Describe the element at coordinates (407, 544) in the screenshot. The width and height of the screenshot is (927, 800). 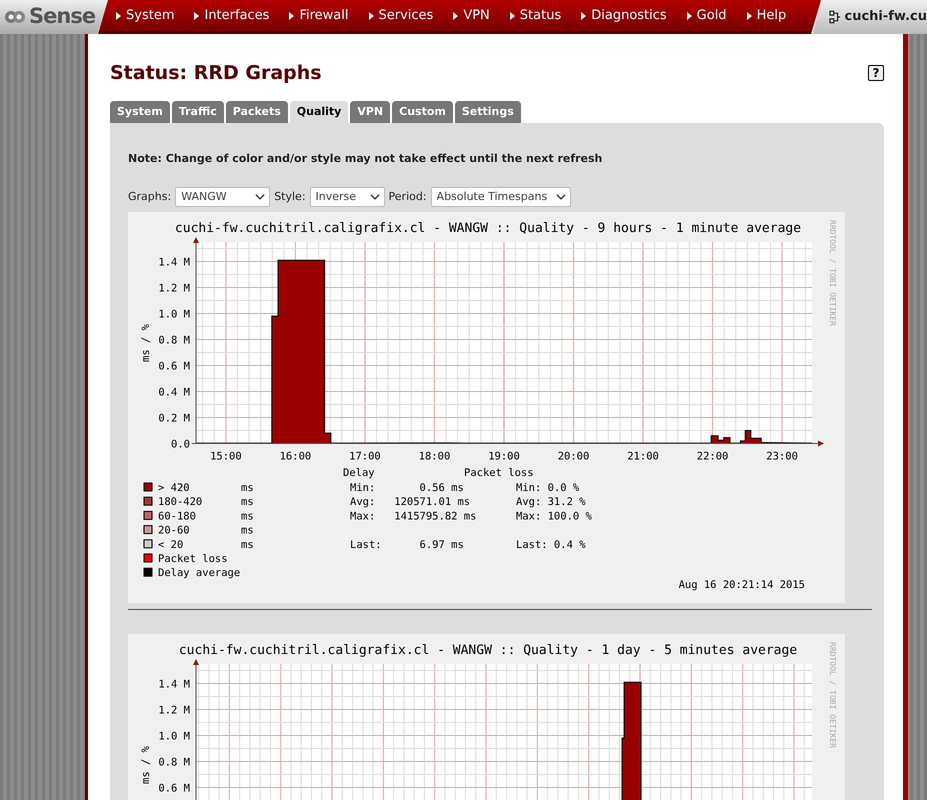
I see `stat-text: Last: 6.97 ms` at that location.